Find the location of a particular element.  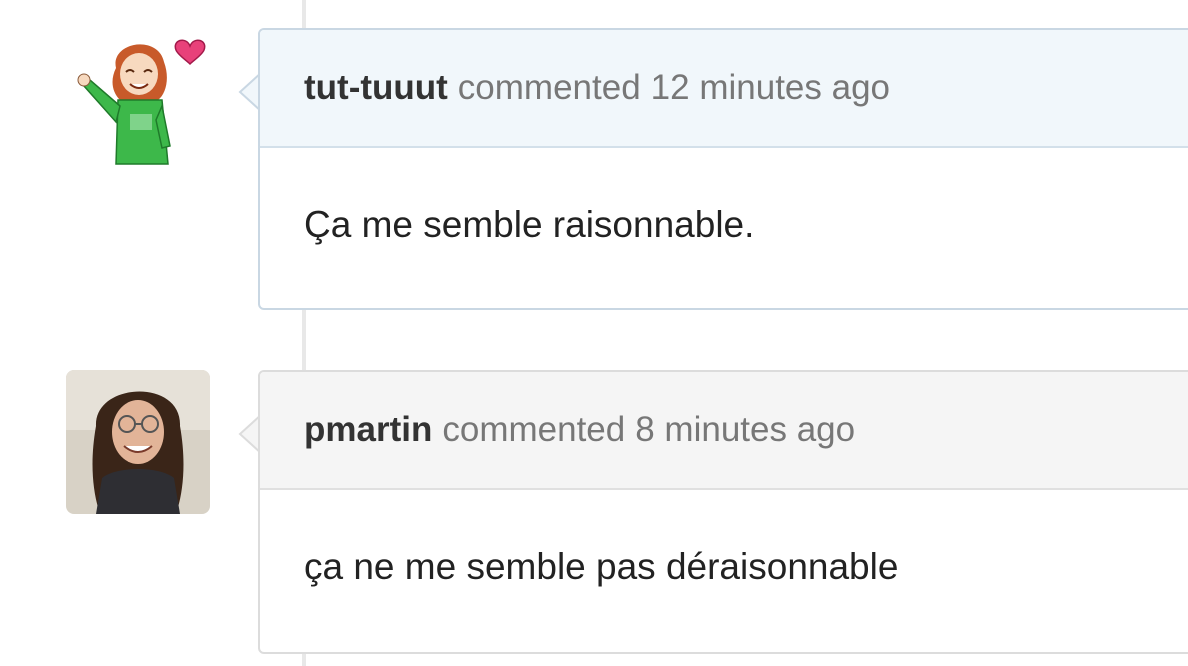

comment-timestamp-link: 12 minutes ago is located at coordinates (770, 88).